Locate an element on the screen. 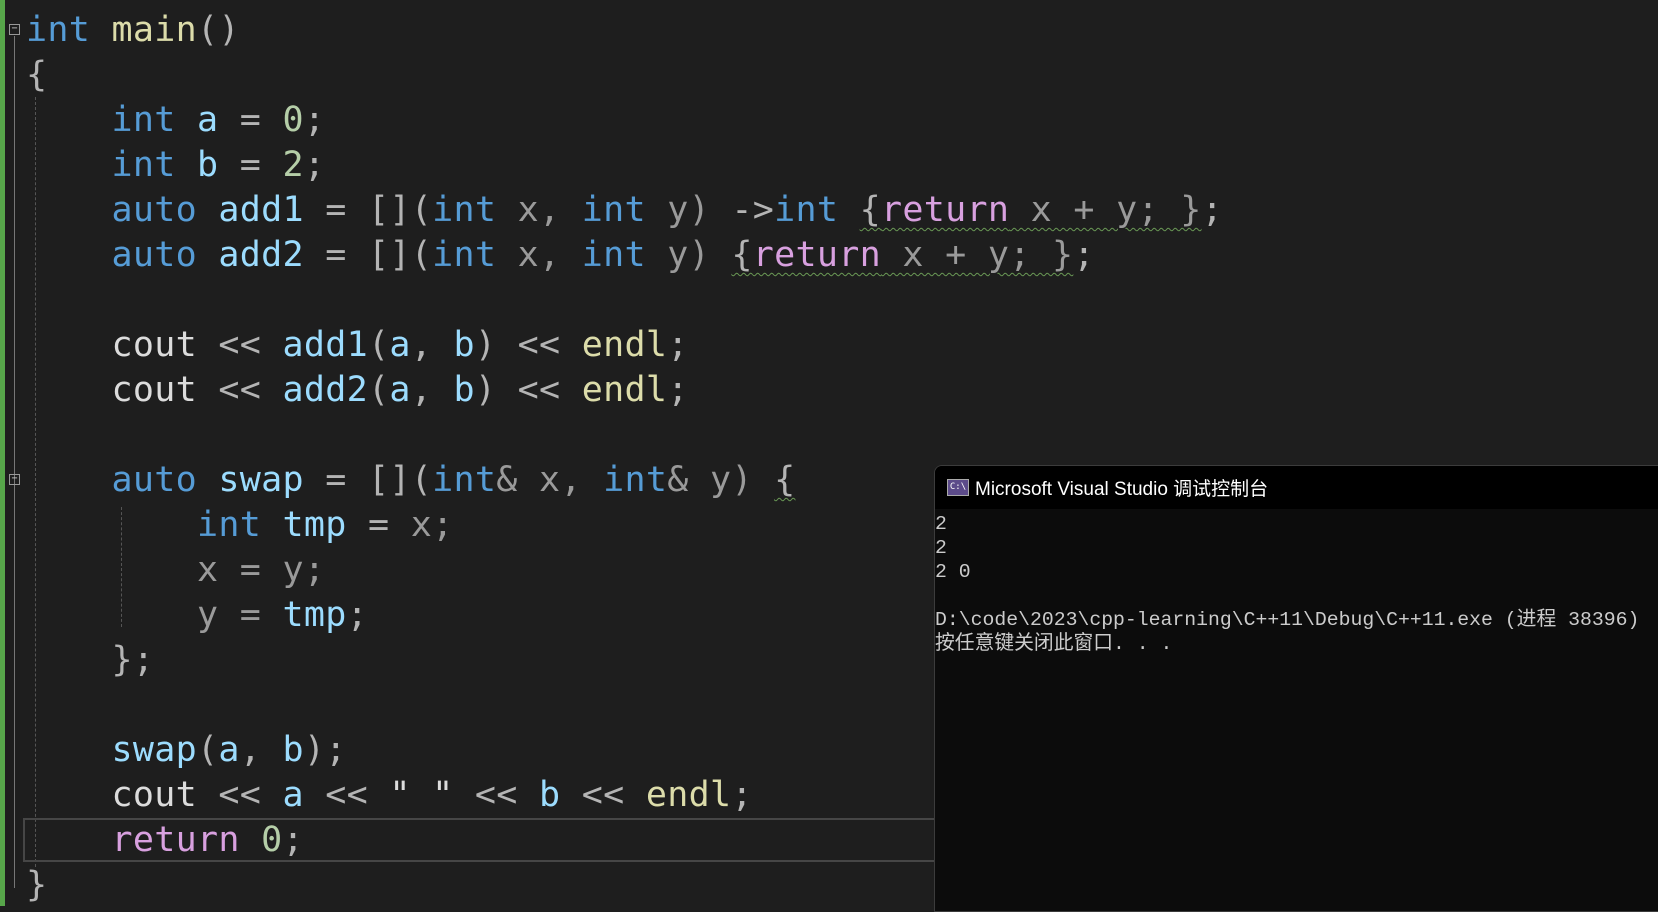 The height and width of the screenshot is (912, 1658). code-line: int tmp = x; is located at coordinates (239, 525).